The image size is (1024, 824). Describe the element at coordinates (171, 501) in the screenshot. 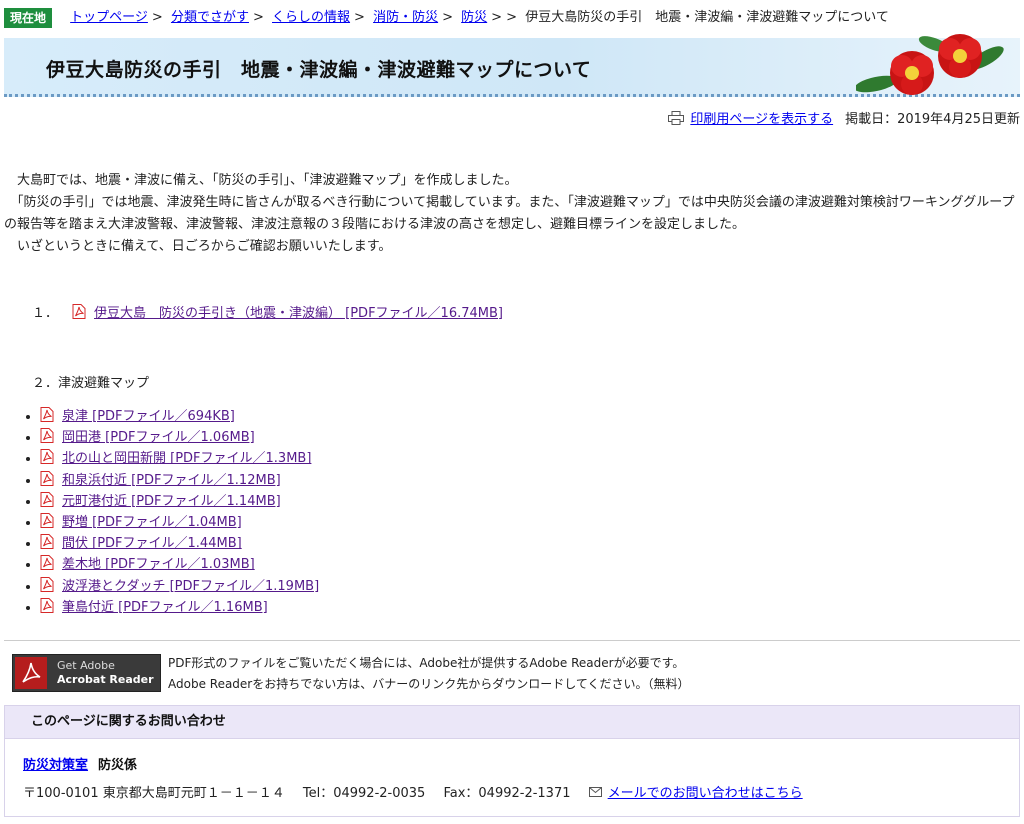

I see `map-pdf-link: 元町港付近 [PDFファイル／1.14MB]` at that location.